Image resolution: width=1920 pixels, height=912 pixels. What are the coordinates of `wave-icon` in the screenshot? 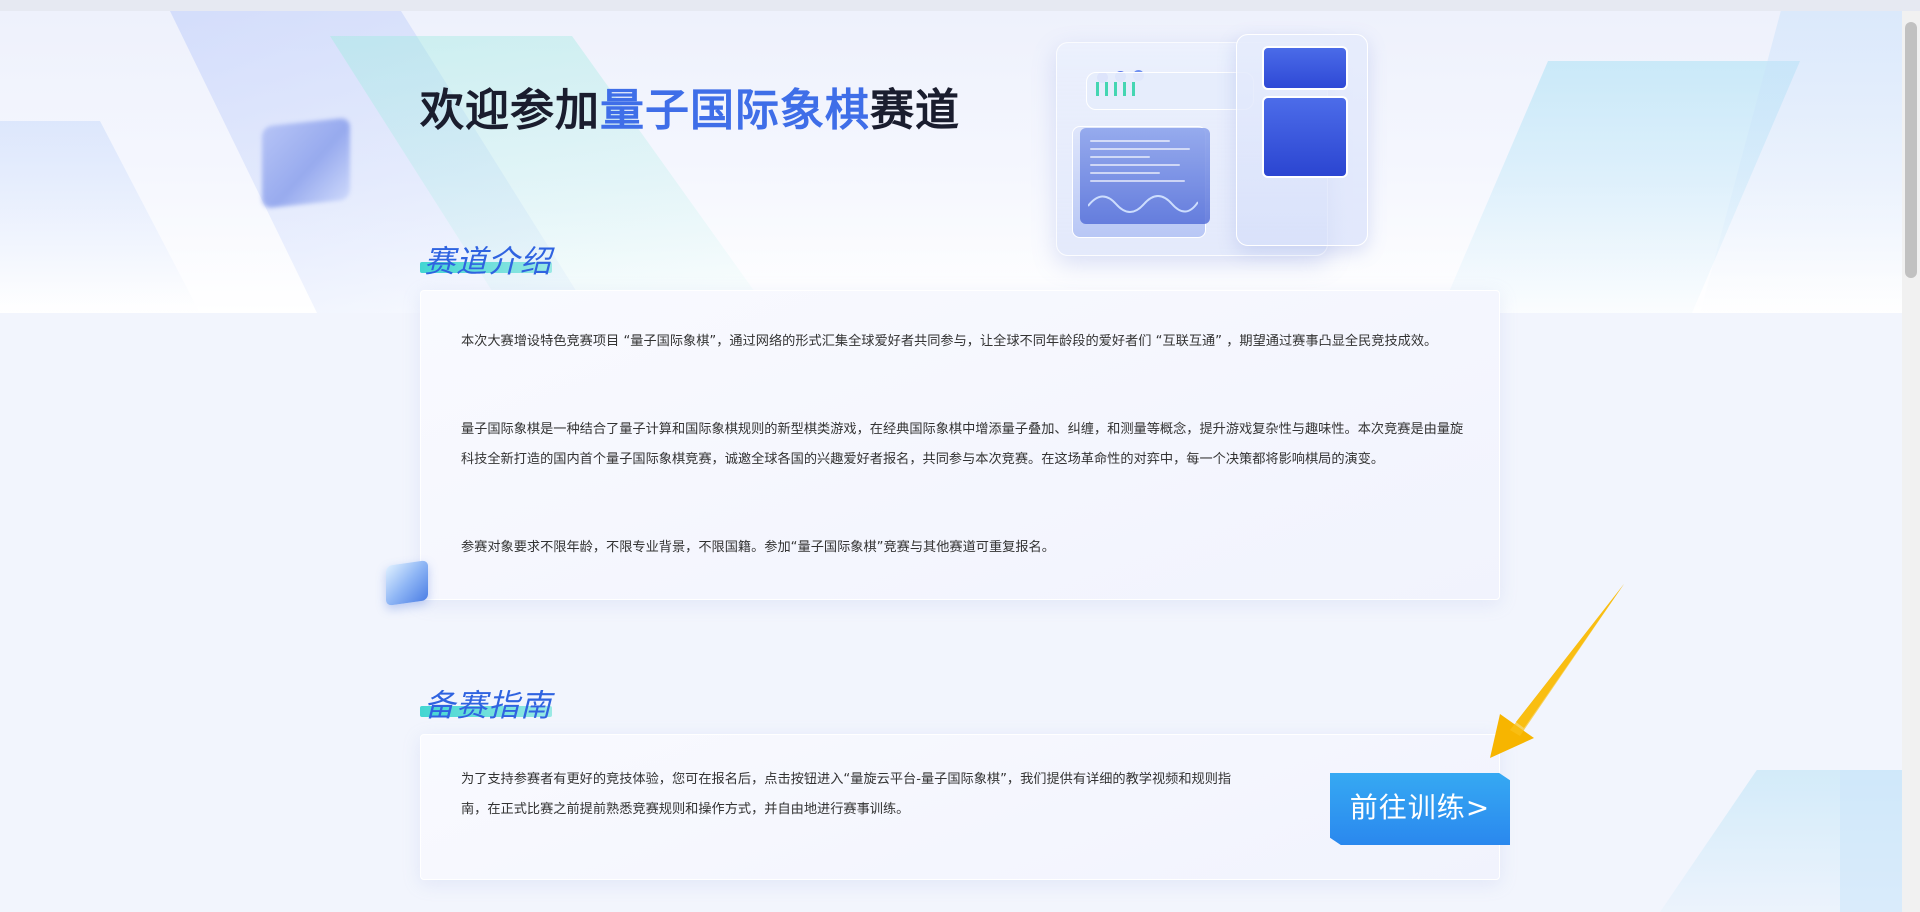 It's located at (1143, 204).